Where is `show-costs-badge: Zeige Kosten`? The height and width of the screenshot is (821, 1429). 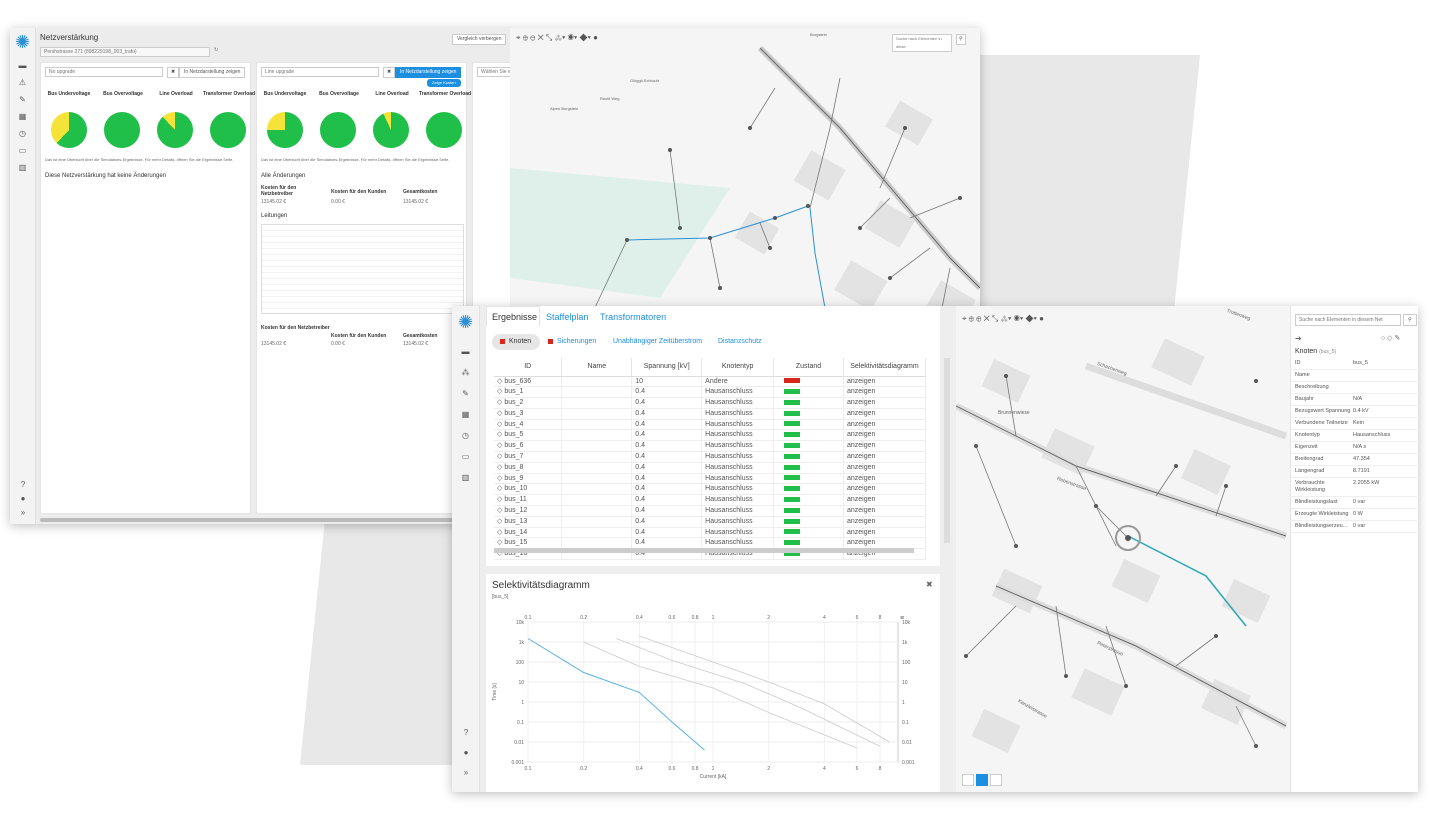 show-costs-badge: Zeige Kosten is located at coordinates (444, 83).